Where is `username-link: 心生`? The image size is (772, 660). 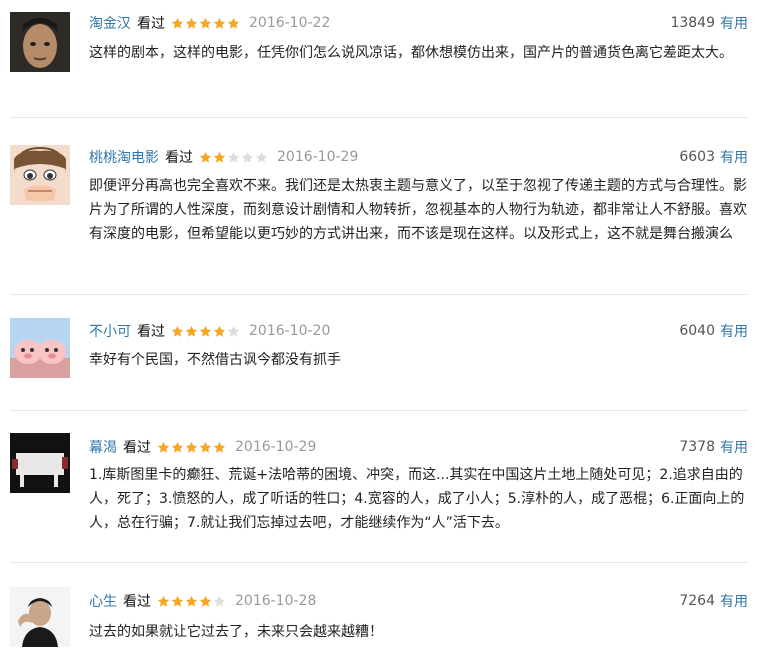
username-link: 心生 is located at coordinates (103, 601).